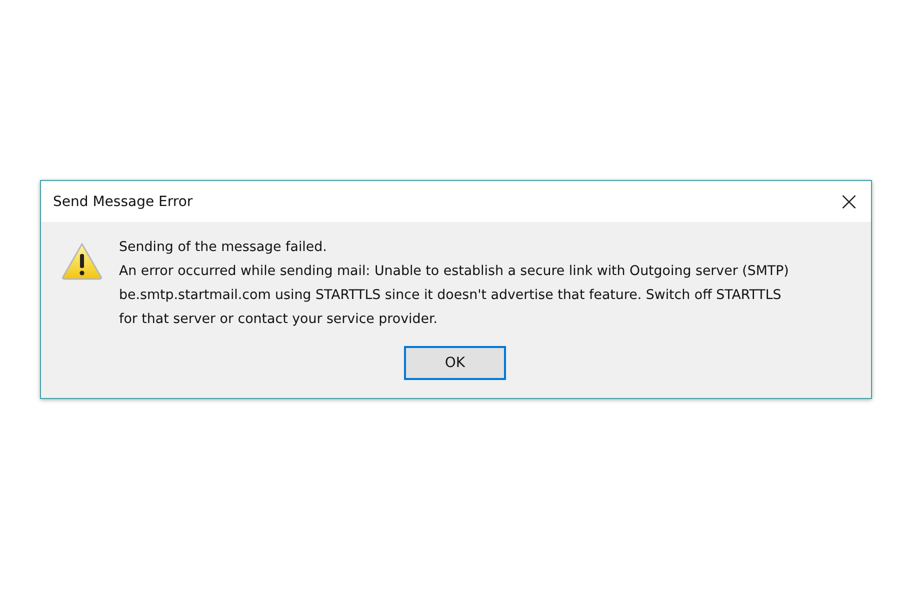  What do you see at coordinates (450, 296) in the screenshot?
I see `error-detail-line: be.smtp.startmail.com using STARTTLS since it doesn't advertise that feature. Switch off STARTTLS` at bounding box center [450, 296].